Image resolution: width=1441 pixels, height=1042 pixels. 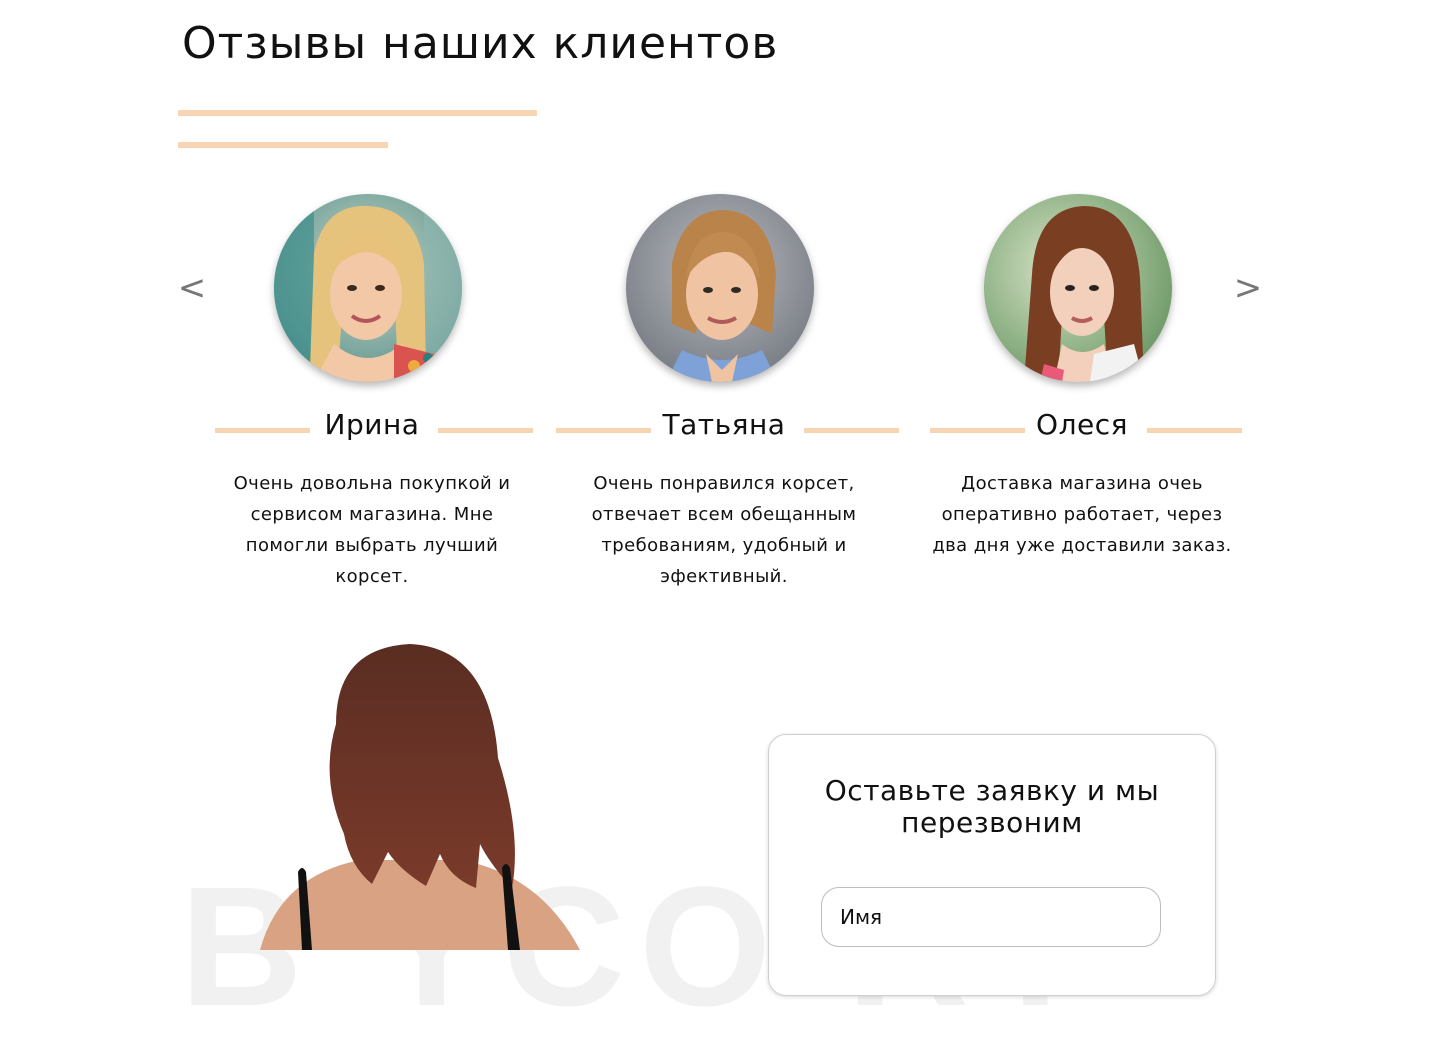 I want to click on model-back-photo, so click(x=420, y=794).